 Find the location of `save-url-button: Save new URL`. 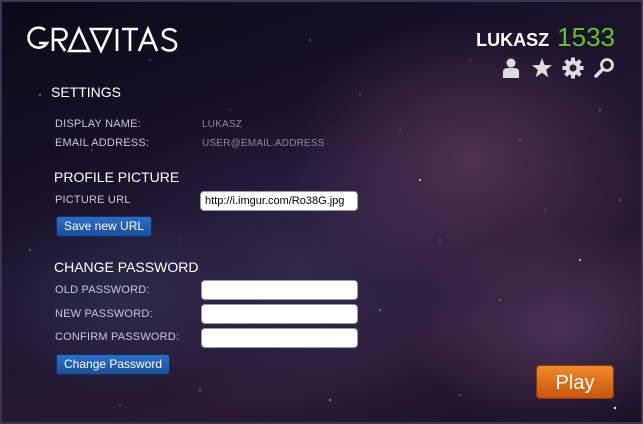

save-url-button: Save new URL is located at coordinates (104, 226).